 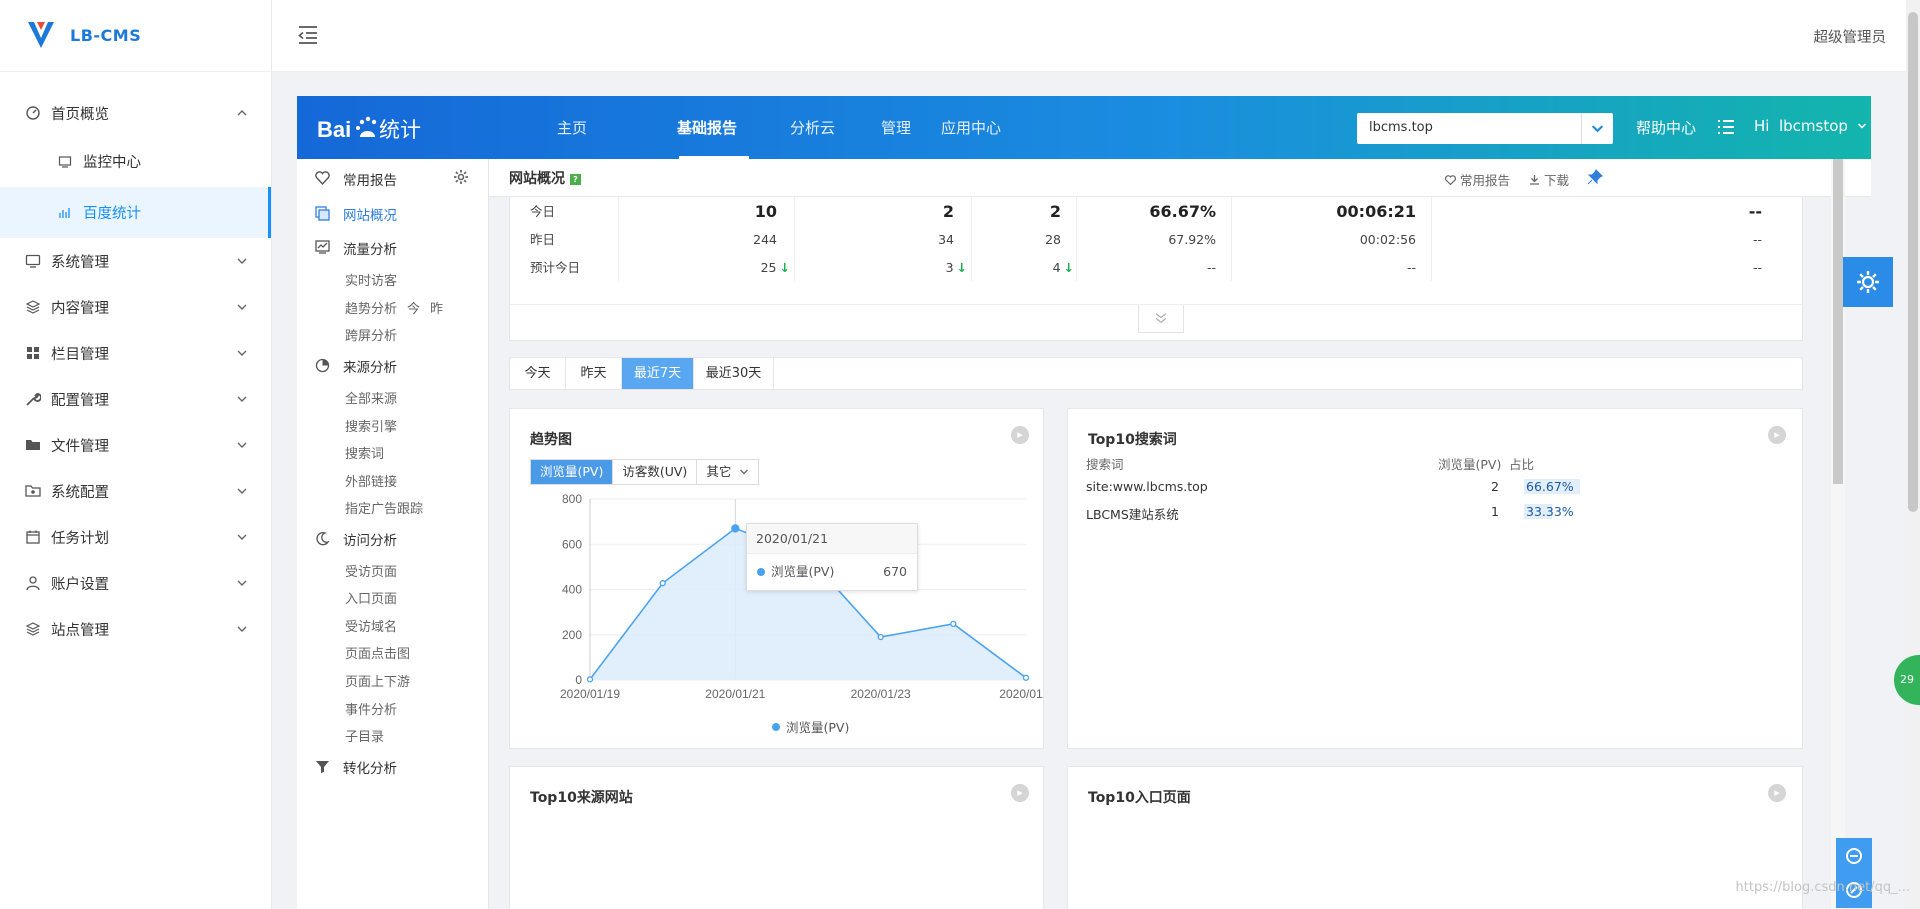 What do you see at coordinates (112, 163) in the screenshot?
I see `sidebar-item-label: 监控中心` at bounding box center [112, 163].